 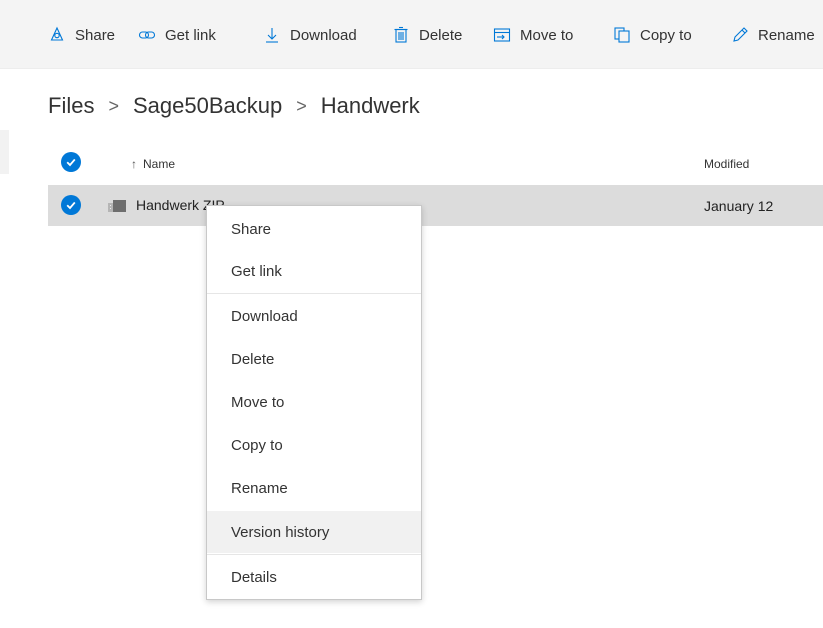 I want to click on download-command: Download, so click(x=310, y=35).